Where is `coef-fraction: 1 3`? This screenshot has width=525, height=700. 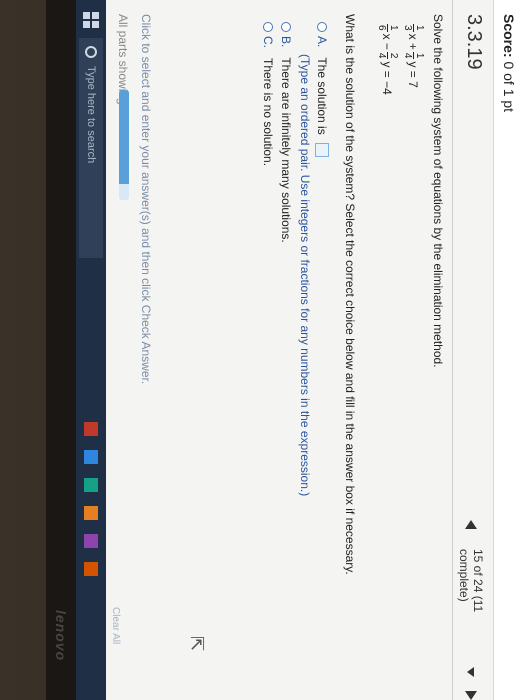 coef-fraction: 1 3 is located at coordinates (413, 28).